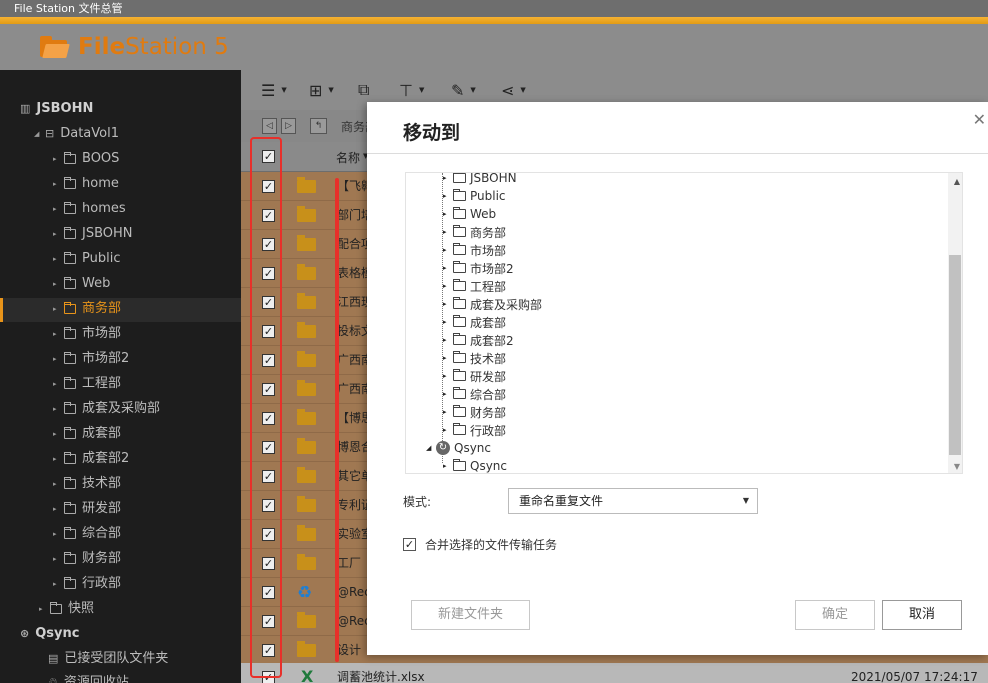 The image size is (988, 683). What do you see at coordinates (86, 259) in the screenshot?
I see `sidebar-item-folder: ▸ Public` at bounding box center [86, 259].